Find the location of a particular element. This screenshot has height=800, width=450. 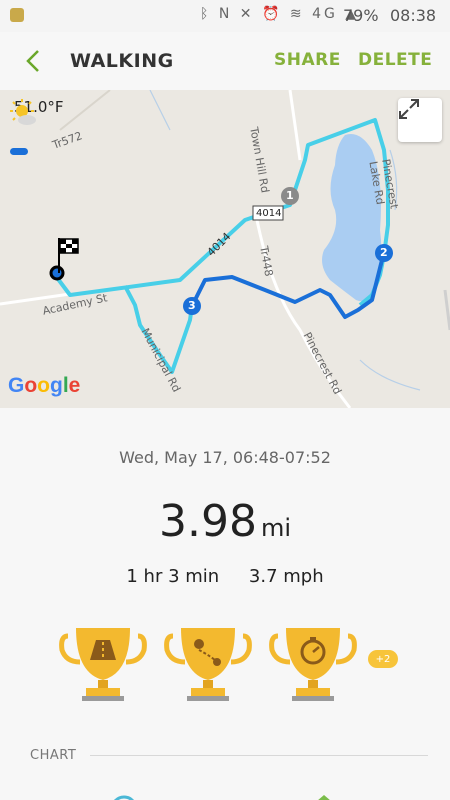

lake is located at coordinates (352, 218).